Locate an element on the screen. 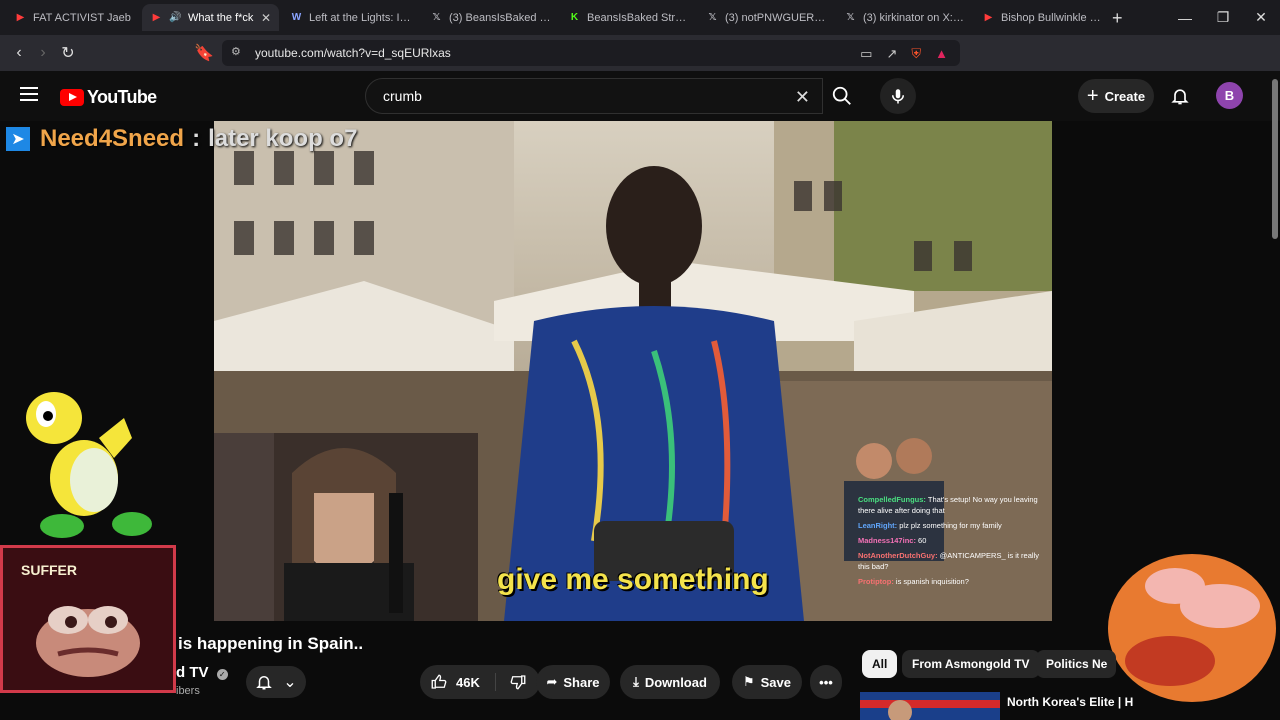 The image size is (1280, 720). save-bookmark-icon: ⚑ is located at coordinates (748, 681).